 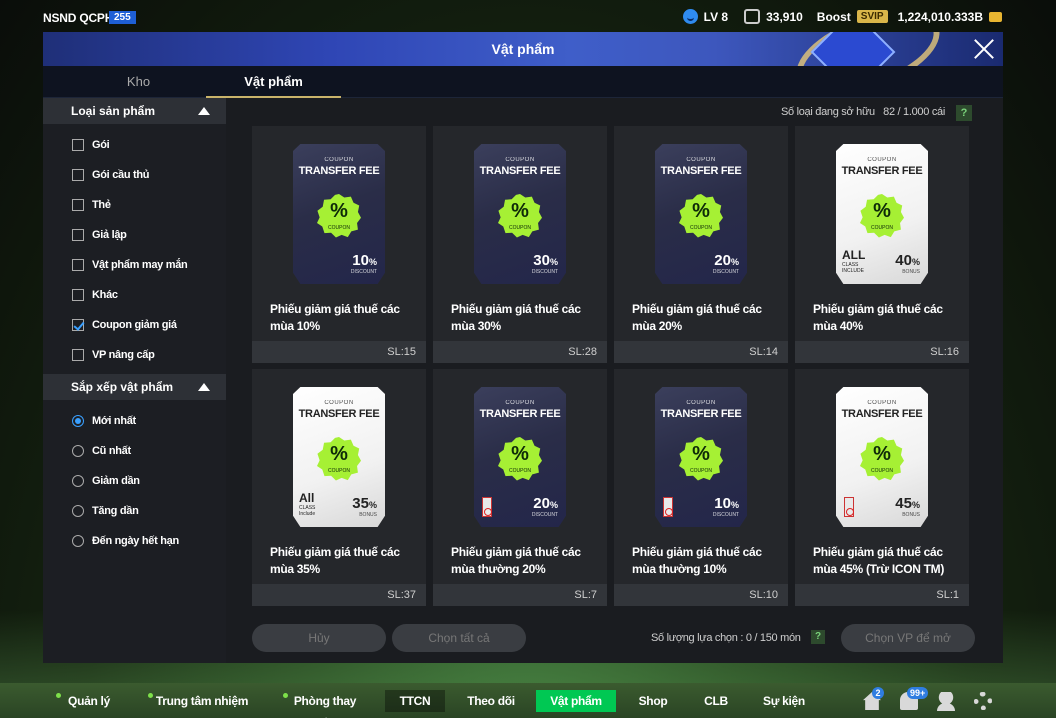 I want to click on sort-option-label: Tăng dần, so click(x=115, y=511).